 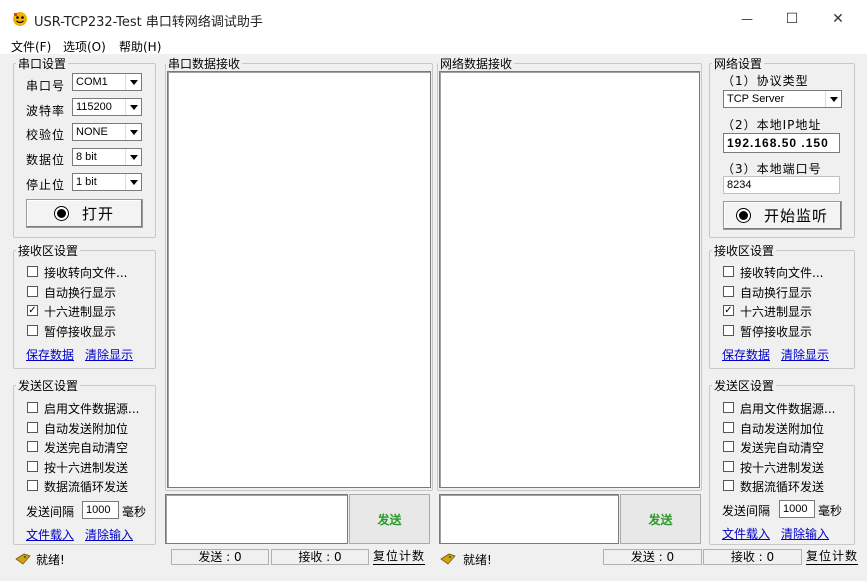 I want to click on serial-send-input, so click(x=256, y=519).